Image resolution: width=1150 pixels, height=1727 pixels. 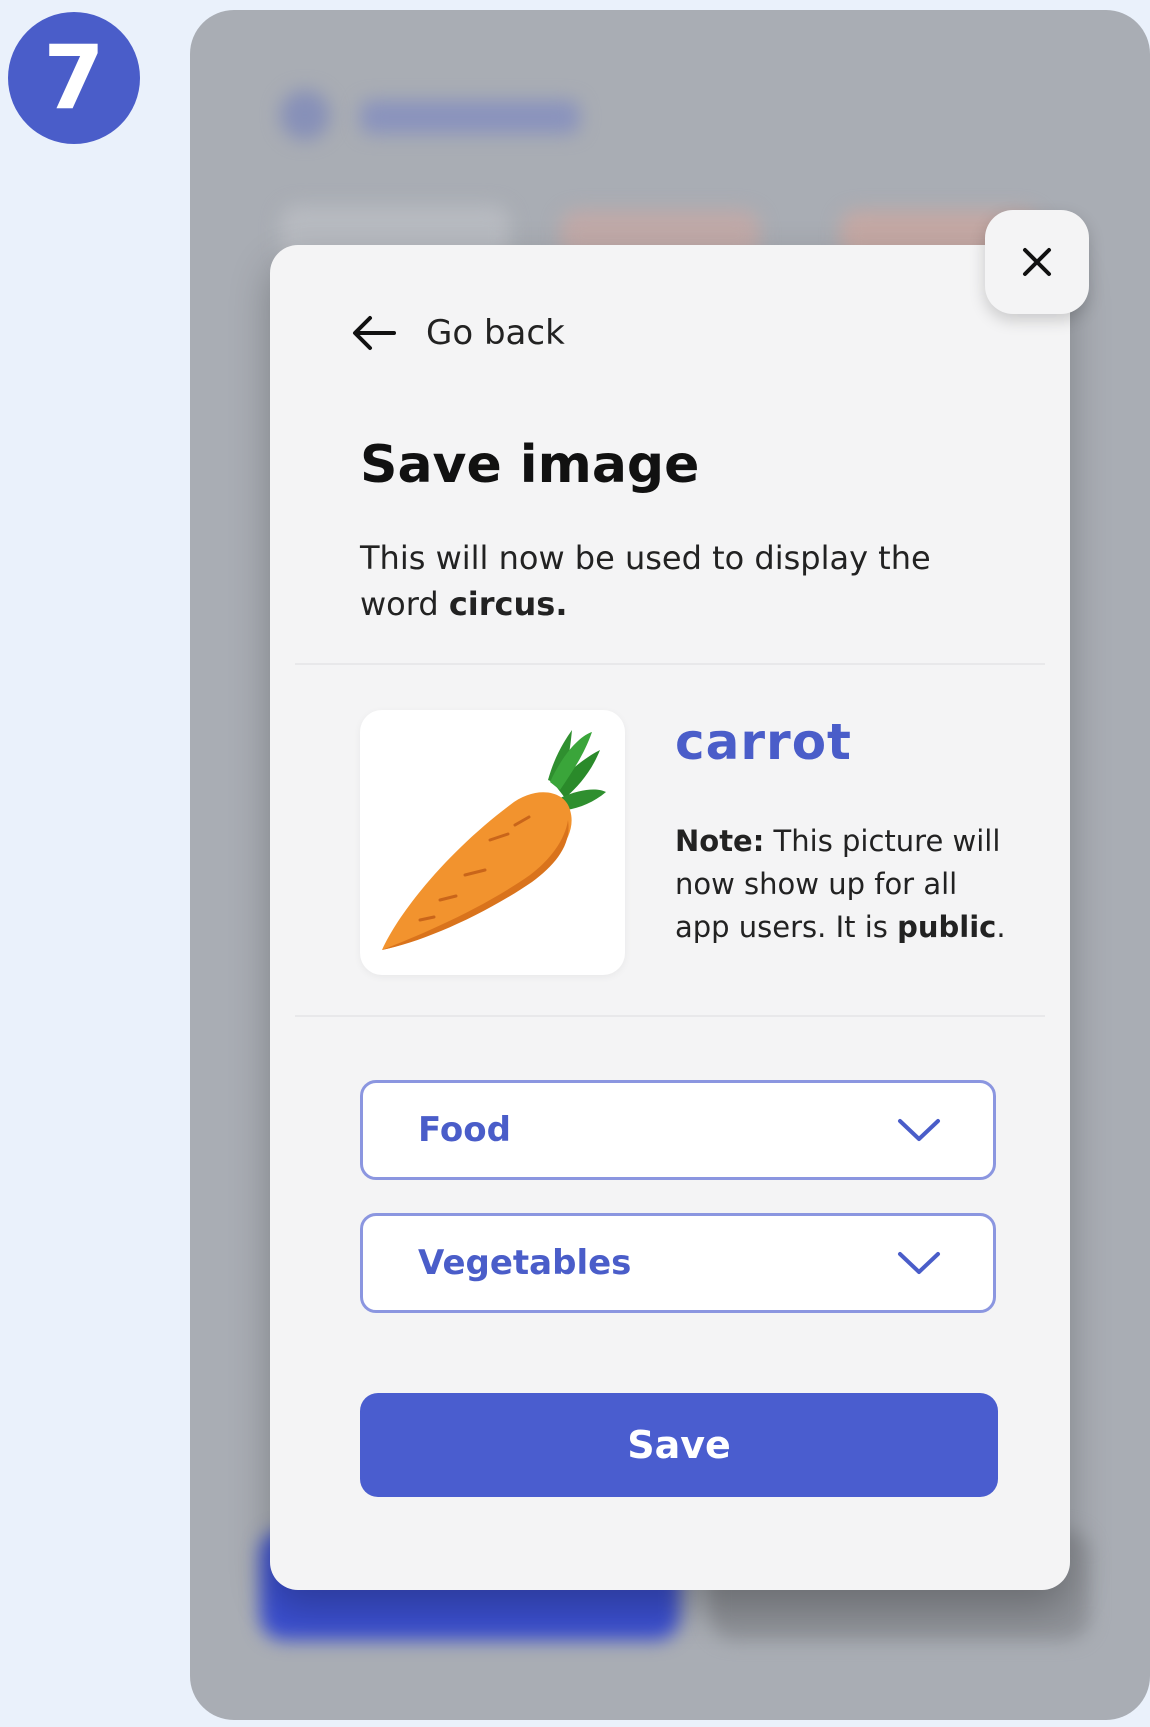 What do you see at coordinates (947, 927) in the screenshot?
I see `note-emphasis: public` at bounding box center [947, 927].